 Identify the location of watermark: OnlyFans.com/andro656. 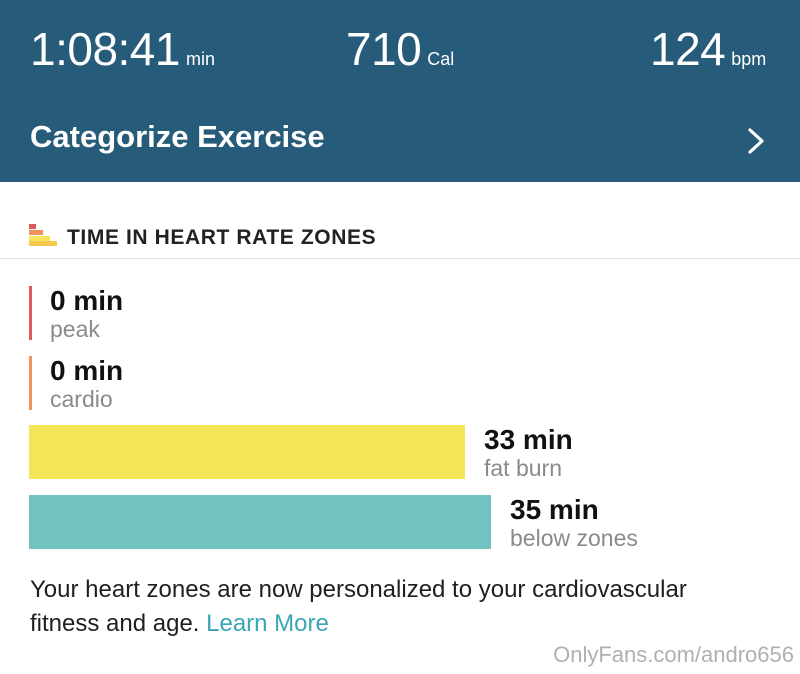
(673, 654).